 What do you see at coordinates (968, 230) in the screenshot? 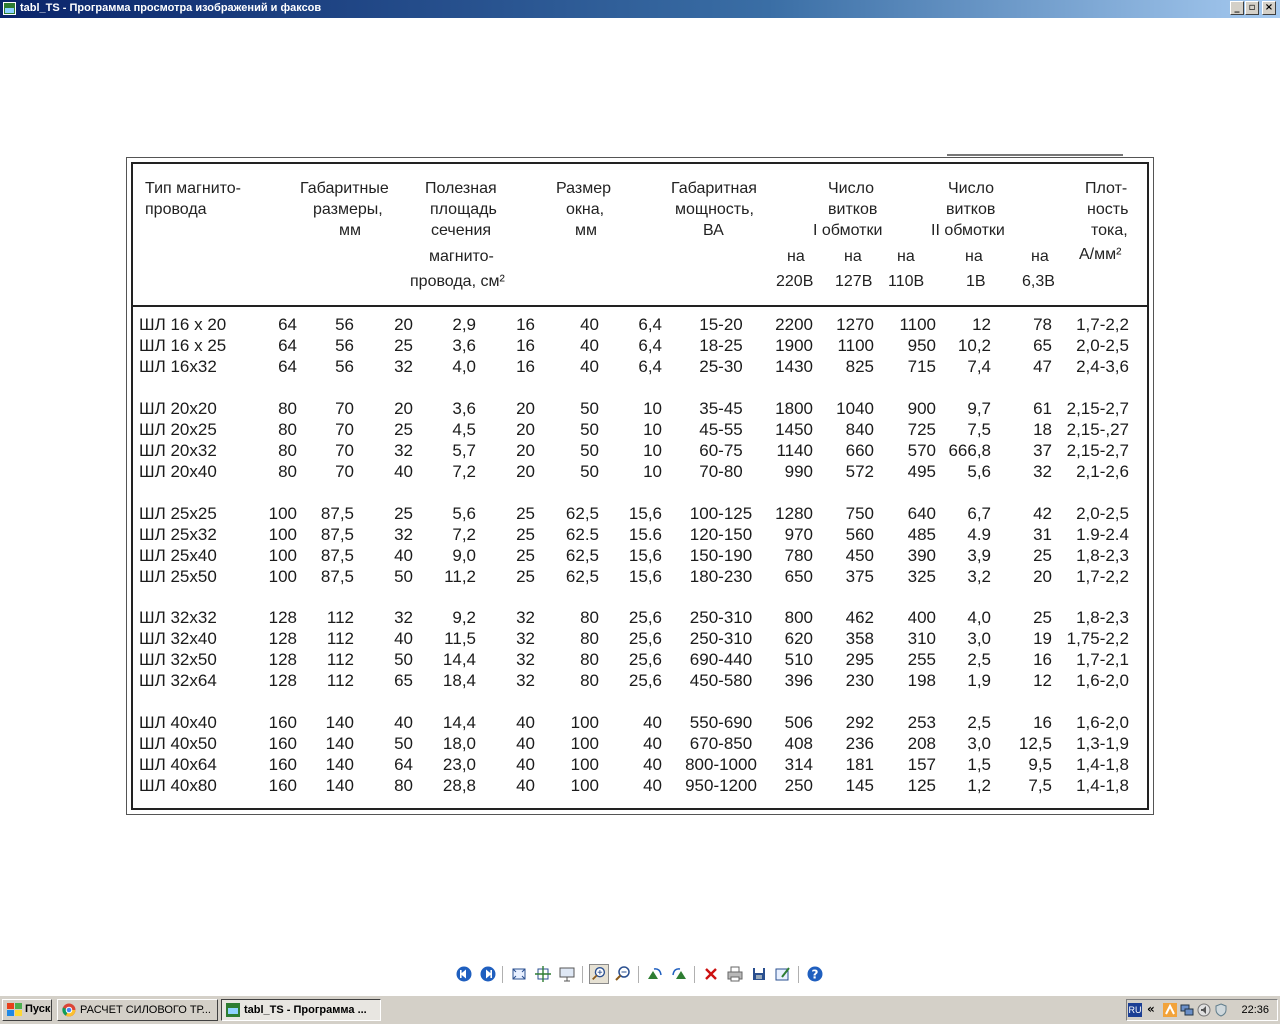
I see `header-turns2-line3: II обмотки` at bounding box center [968, 230].